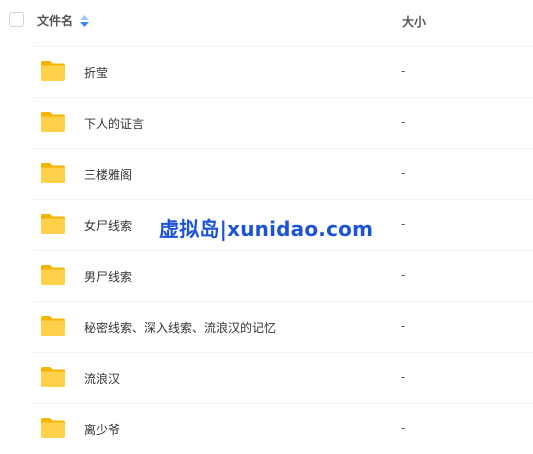 The image size is (533, 454). What do you see at coordinates (16, 19) in the screenshot?
I see `select-all-checkbox` at bounding box center [16, 19].